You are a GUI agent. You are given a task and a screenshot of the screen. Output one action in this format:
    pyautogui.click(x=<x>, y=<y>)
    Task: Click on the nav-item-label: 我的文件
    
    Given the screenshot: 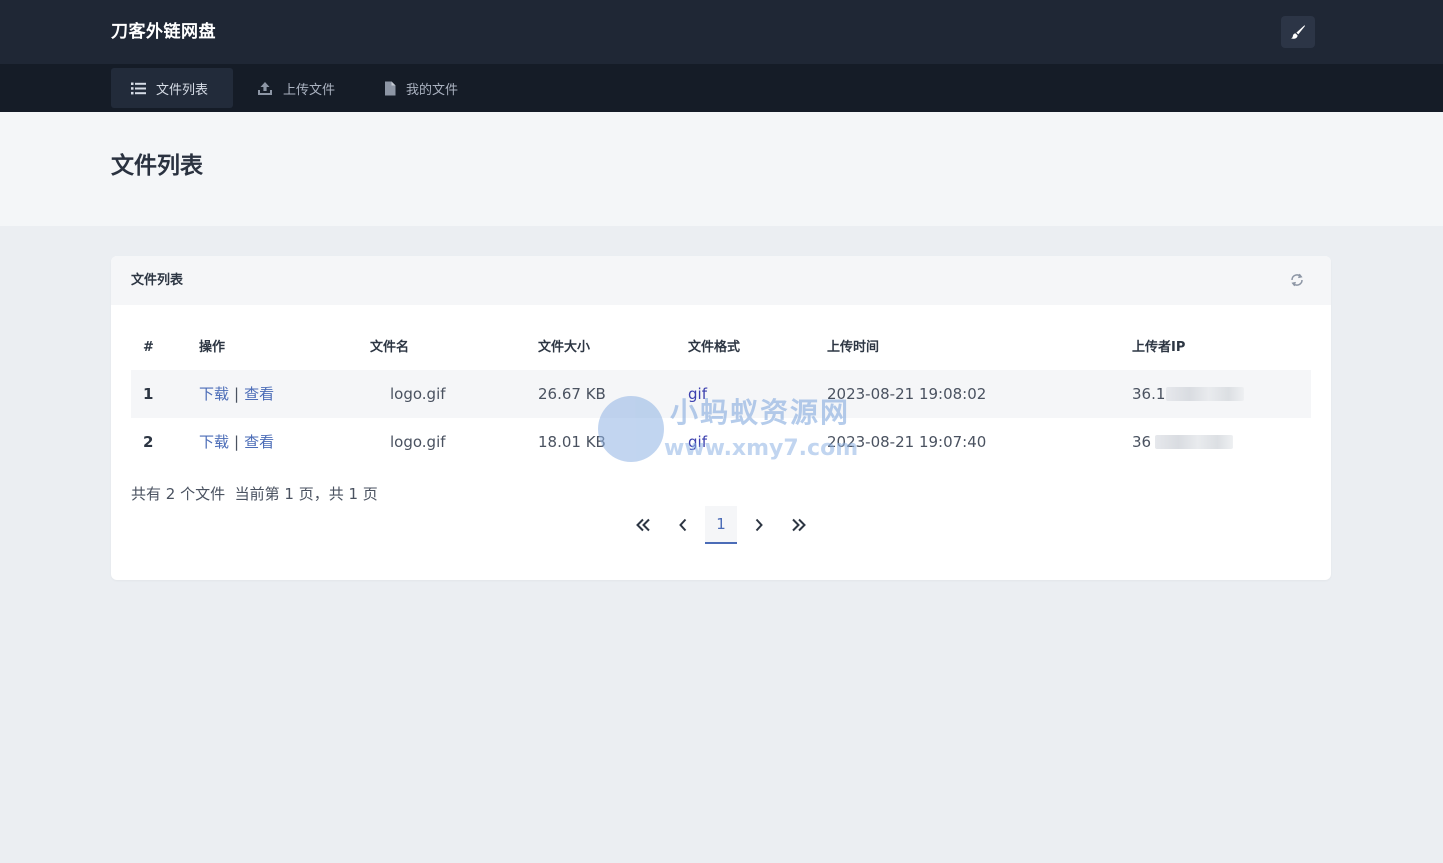 What is the action you would take?
    pyautogui.click(x=432, y=90)
    